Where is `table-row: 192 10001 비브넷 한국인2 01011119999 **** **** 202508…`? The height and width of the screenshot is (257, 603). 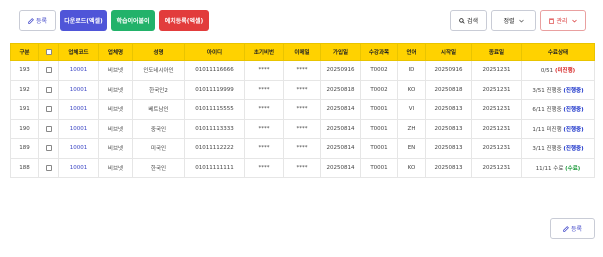 table-row: 192 10001 비브넷 한국인2 01011119999 **** **** 202508… is located at coordinates (302, 89).